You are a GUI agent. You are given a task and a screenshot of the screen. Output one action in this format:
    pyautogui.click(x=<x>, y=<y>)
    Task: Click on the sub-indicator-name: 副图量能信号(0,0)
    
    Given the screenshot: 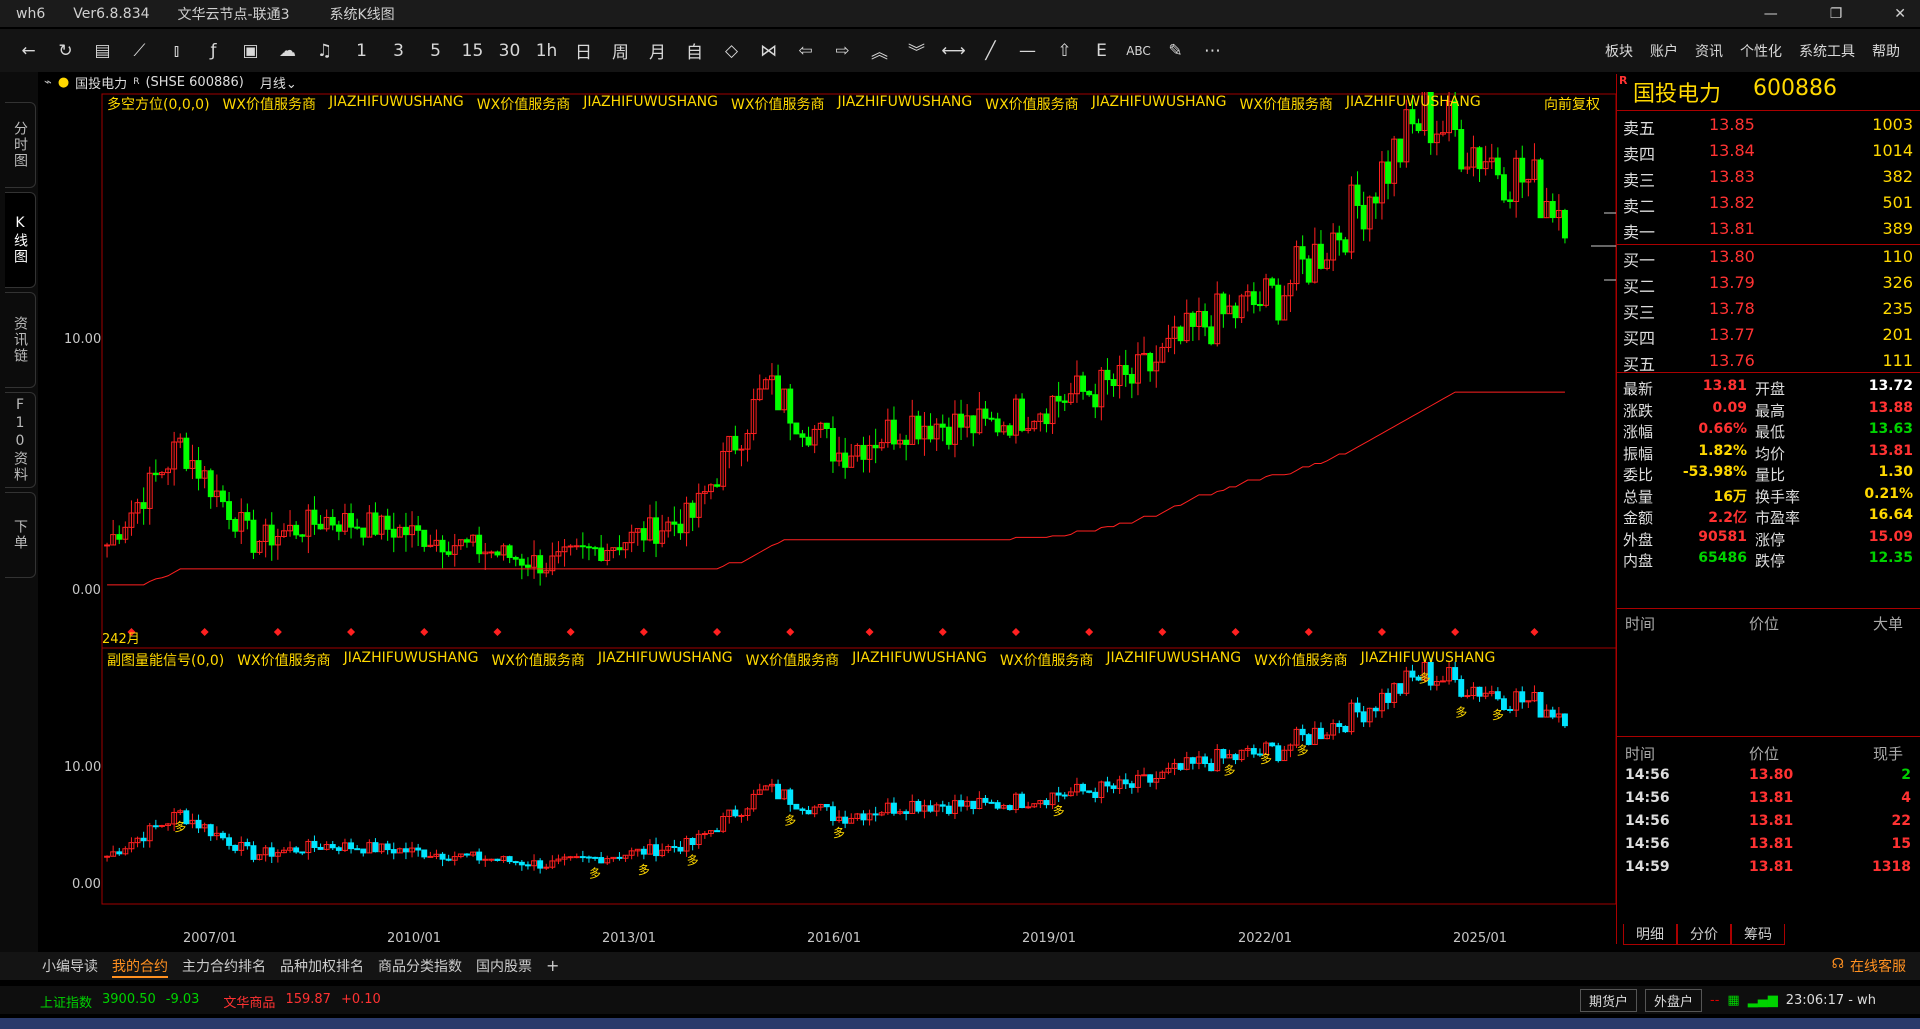 What is the action you would take?
    pyautogui.click(x=165, y=660)
    